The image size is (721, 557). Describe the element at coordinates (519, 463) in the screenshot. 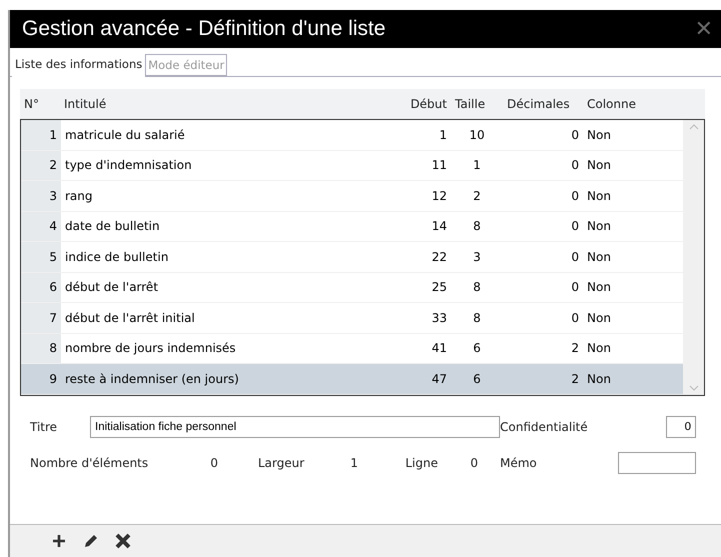

I see `field-label: Mémo` at that location.